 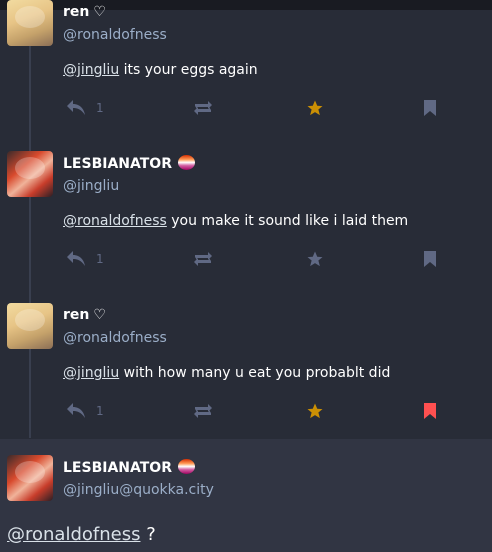 What do you see at coordinates (160, 70) in the screenshot?
I see `status-content: @jingliu its your eggs again` at bounding box center [160, 70].